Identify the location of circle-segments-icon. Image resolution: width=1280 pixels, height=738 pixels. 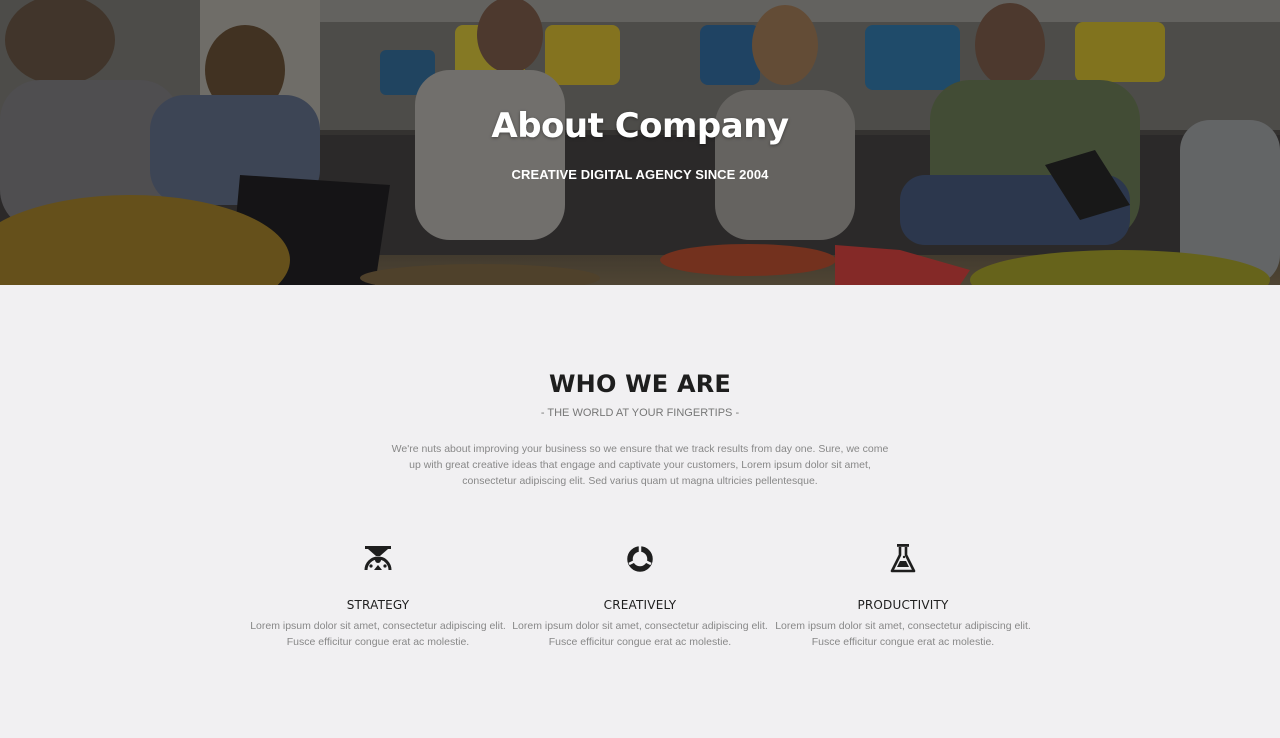
(640, 559).